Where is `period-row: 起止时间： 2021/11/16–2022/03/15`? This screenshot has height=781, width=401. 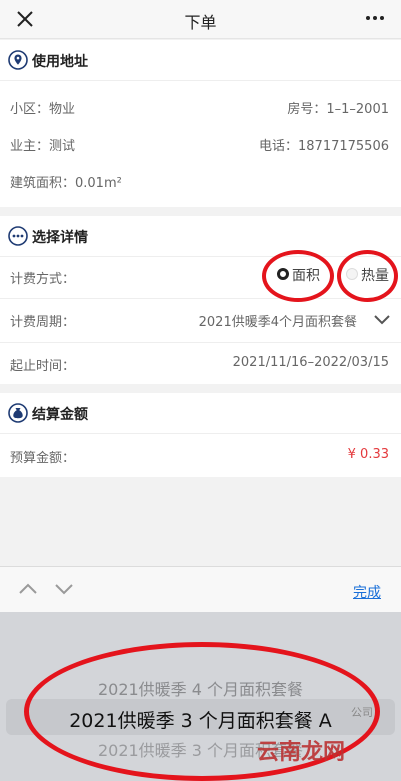 period-row: 起止时间： 2021/11/16–2022/03/15 is located at coordinates (200, 363).